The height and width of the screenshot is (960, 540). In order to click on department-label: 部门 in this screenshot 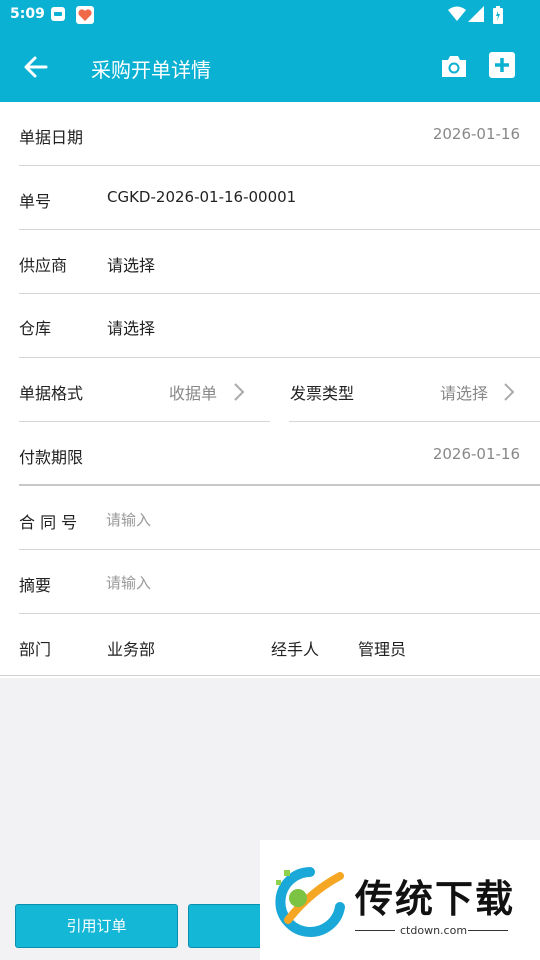, I will do `click(35, 649)`.